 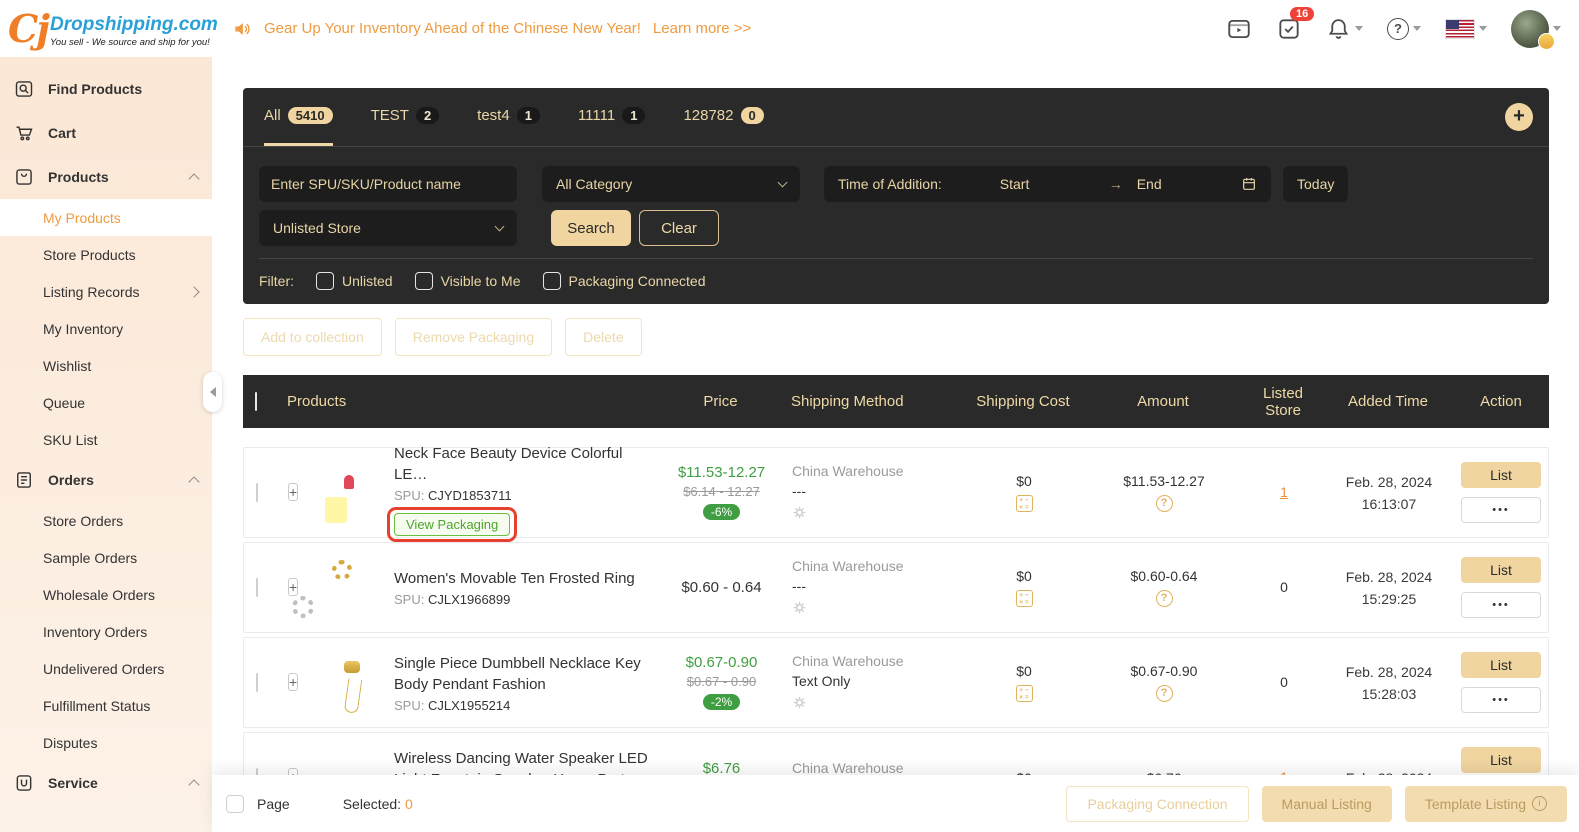 I want to click on help-menu: ?, so click(x=1404, y=28).